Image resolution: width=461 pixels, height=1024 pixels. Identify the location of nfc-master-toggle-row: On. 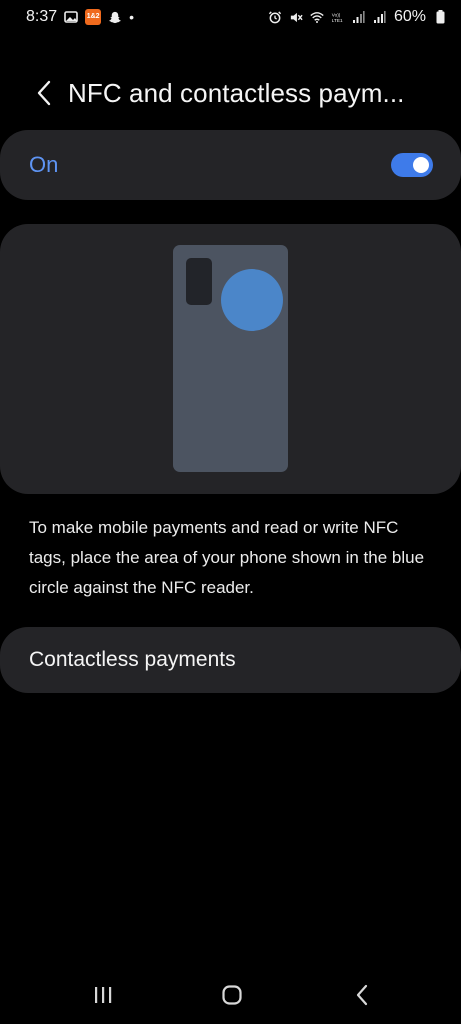
(230, 165).